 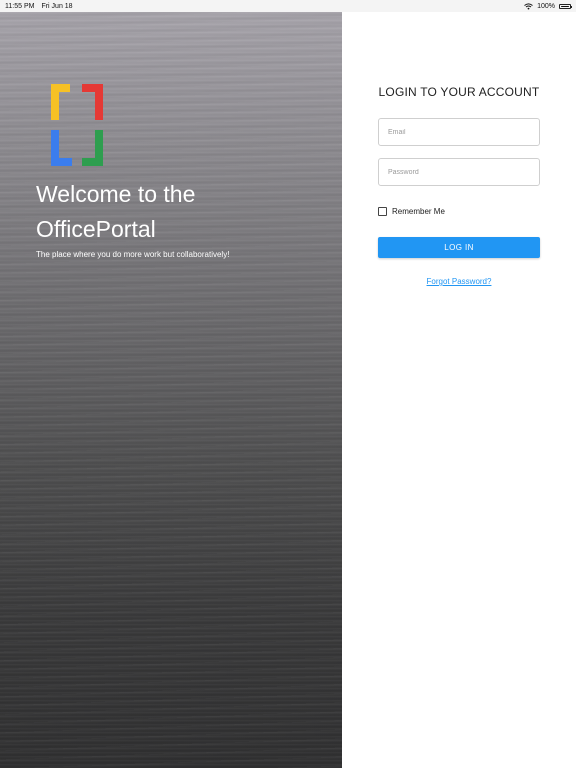 I want to click on remember-me-row: Remember Me, so click(x=411, y=211).